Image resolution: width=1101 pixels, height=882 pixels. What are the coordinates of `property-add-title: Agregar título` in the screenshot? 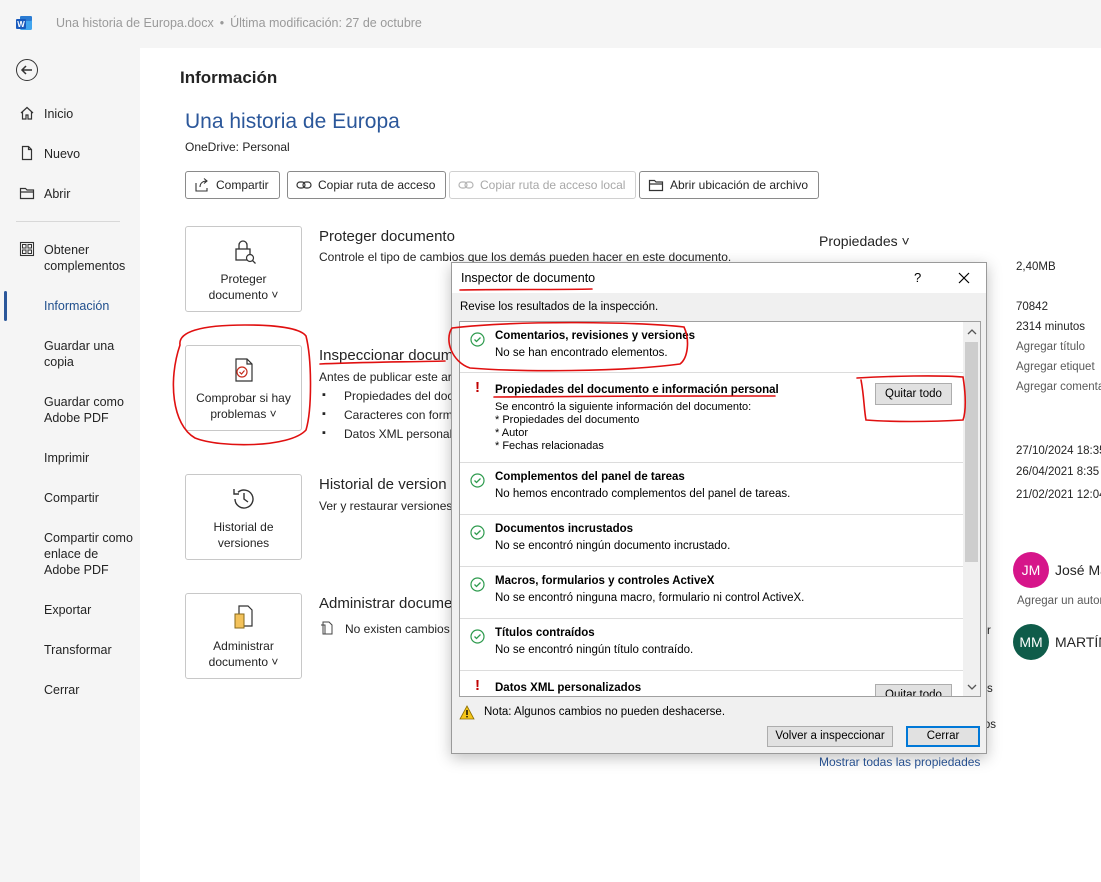 It's located at (1050, 347).